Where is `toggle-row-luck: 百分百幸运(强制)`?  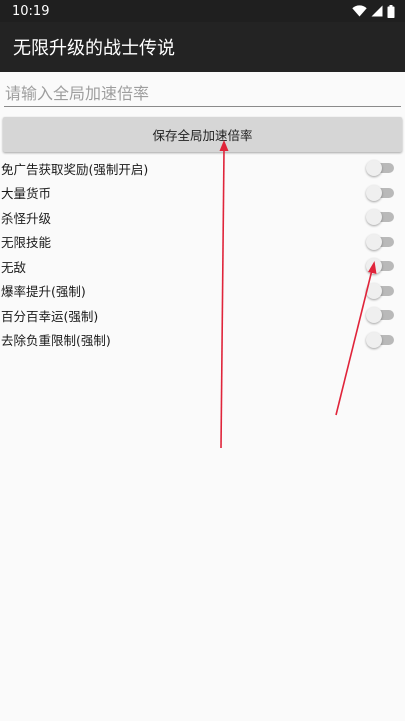
toggle-row-luck: 百分百幸运(强制) is located at coordinates (202, 315).